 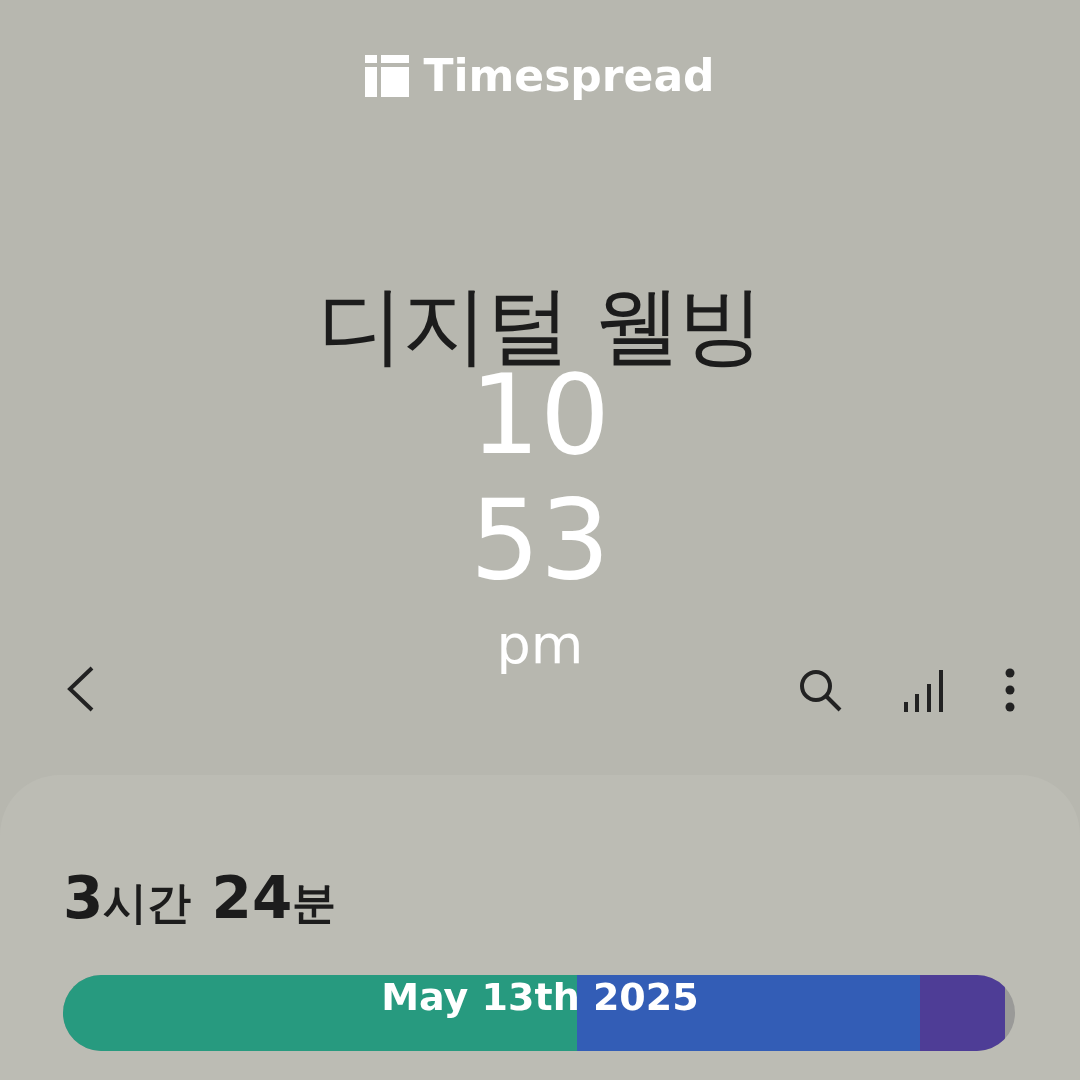 I want to click on more-icon, so click(x=1010, y=690).